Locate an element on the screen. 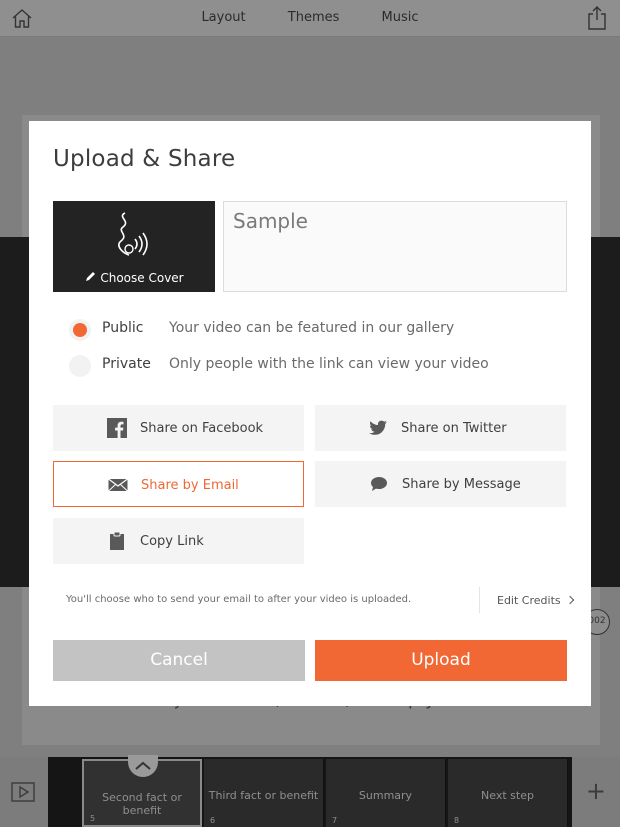 The height and width of the screenshot is (827, 620). card-number: 5 is located at coordinates (93, 818).